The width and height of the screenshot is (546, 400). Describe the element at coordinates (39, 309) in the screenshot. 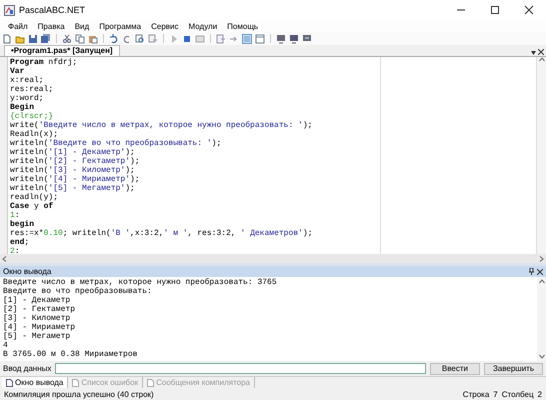

I see `output-line: [2] - Гектаметр` at that location.